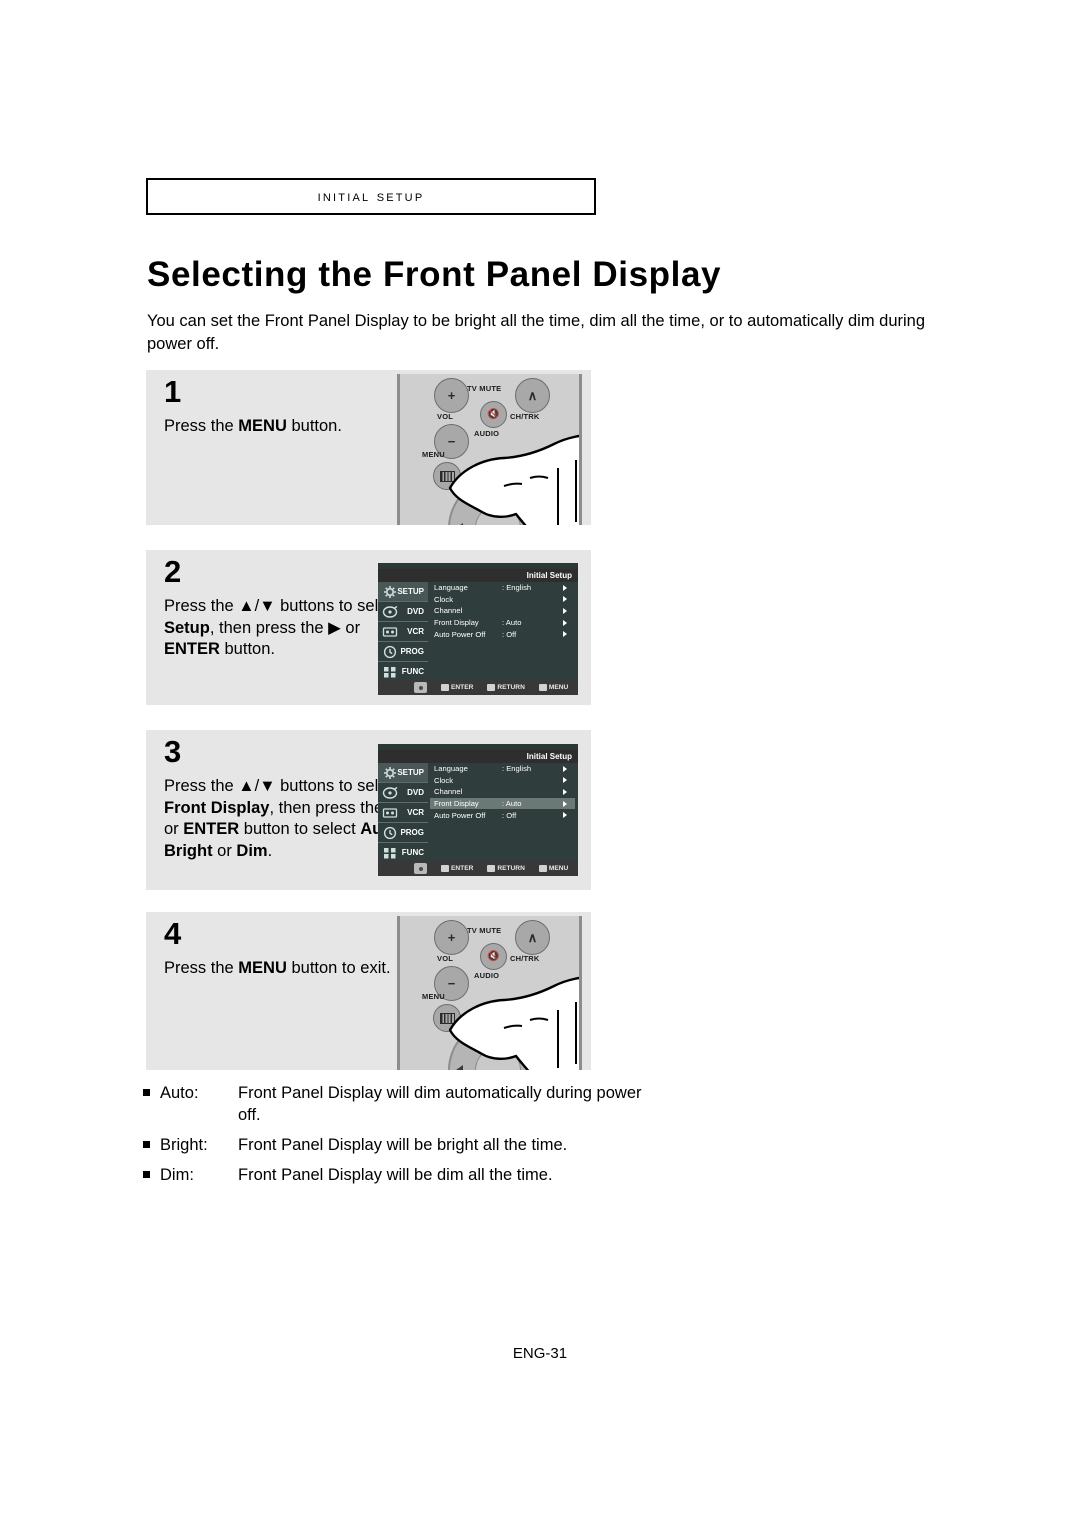 The image size is (1080, 1528). I want to click on bullet-term: Bright:, so click(184, 1145).